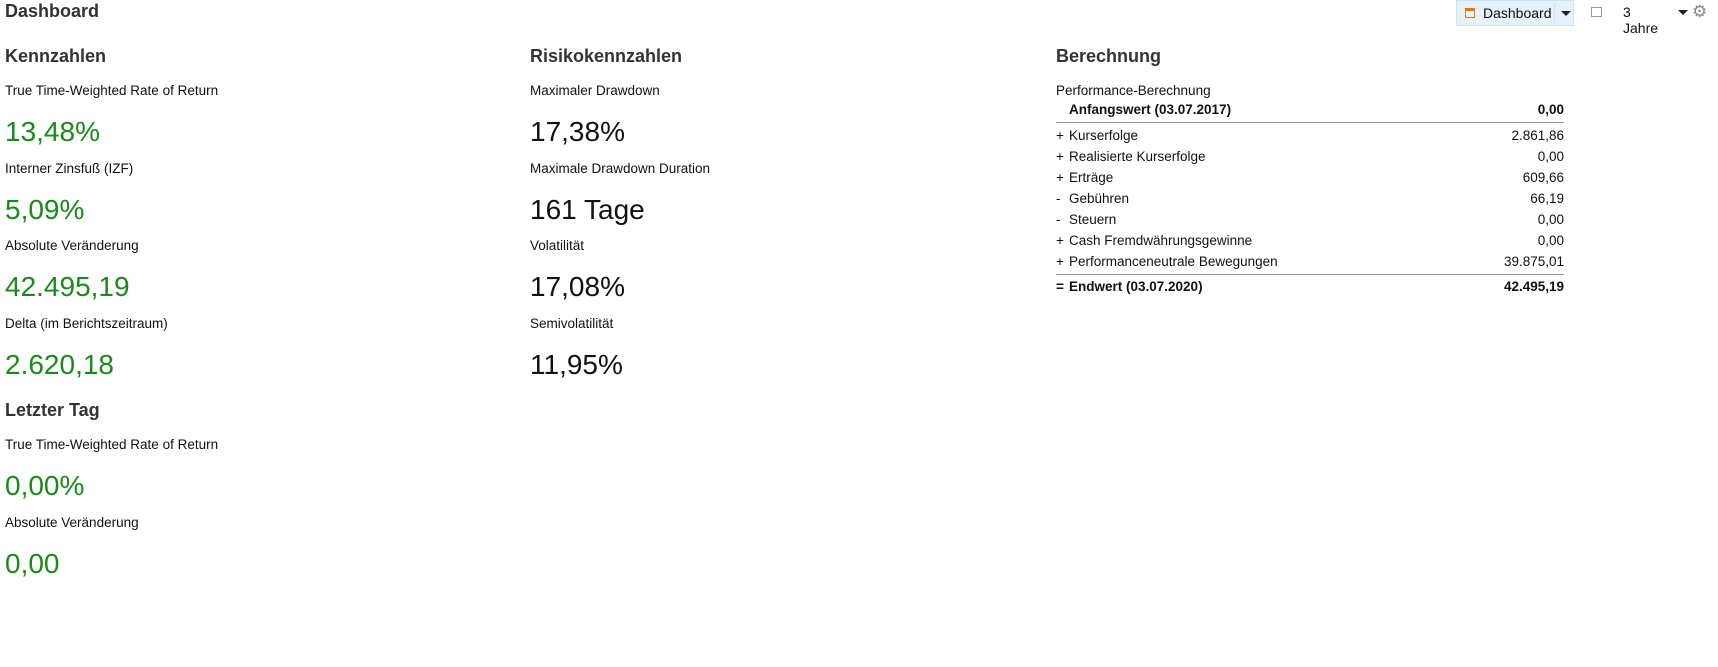 This screenshot has width=1718, height=667. What do you see at coordinates (32, 563) in the screenshot?
I see `metric-value: 0,00` at bounding box center [32, 563].